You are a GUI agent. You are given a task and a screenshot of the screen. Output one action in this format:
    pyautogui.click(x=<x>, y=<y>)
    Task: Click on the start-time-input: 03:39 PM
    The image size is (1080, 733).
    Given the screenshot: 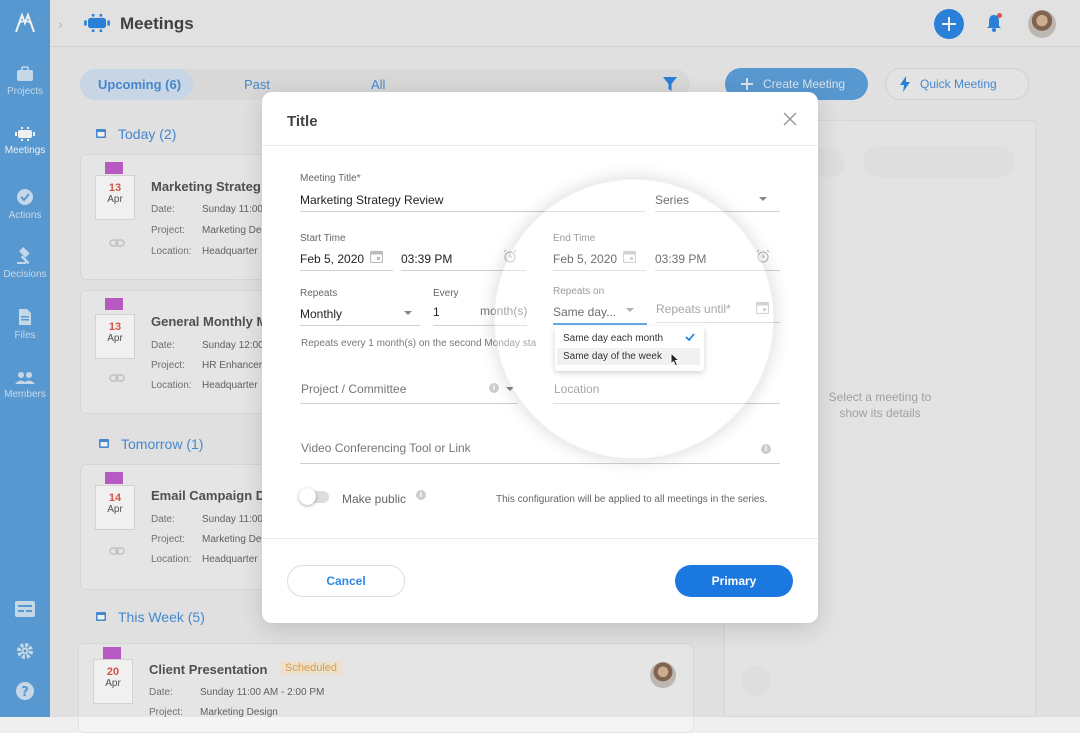 What is the action you would take?
    pyautogui.click(x=426, y=259)
    